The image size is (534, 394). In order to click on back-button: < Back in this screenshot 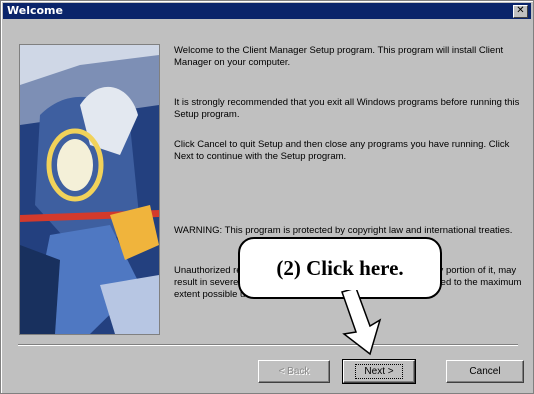, I will do `click(294, 371)`.